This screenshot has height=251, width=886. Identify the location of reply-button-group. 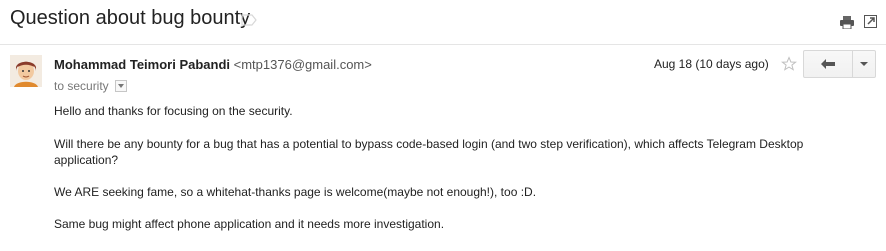
(839, 64).